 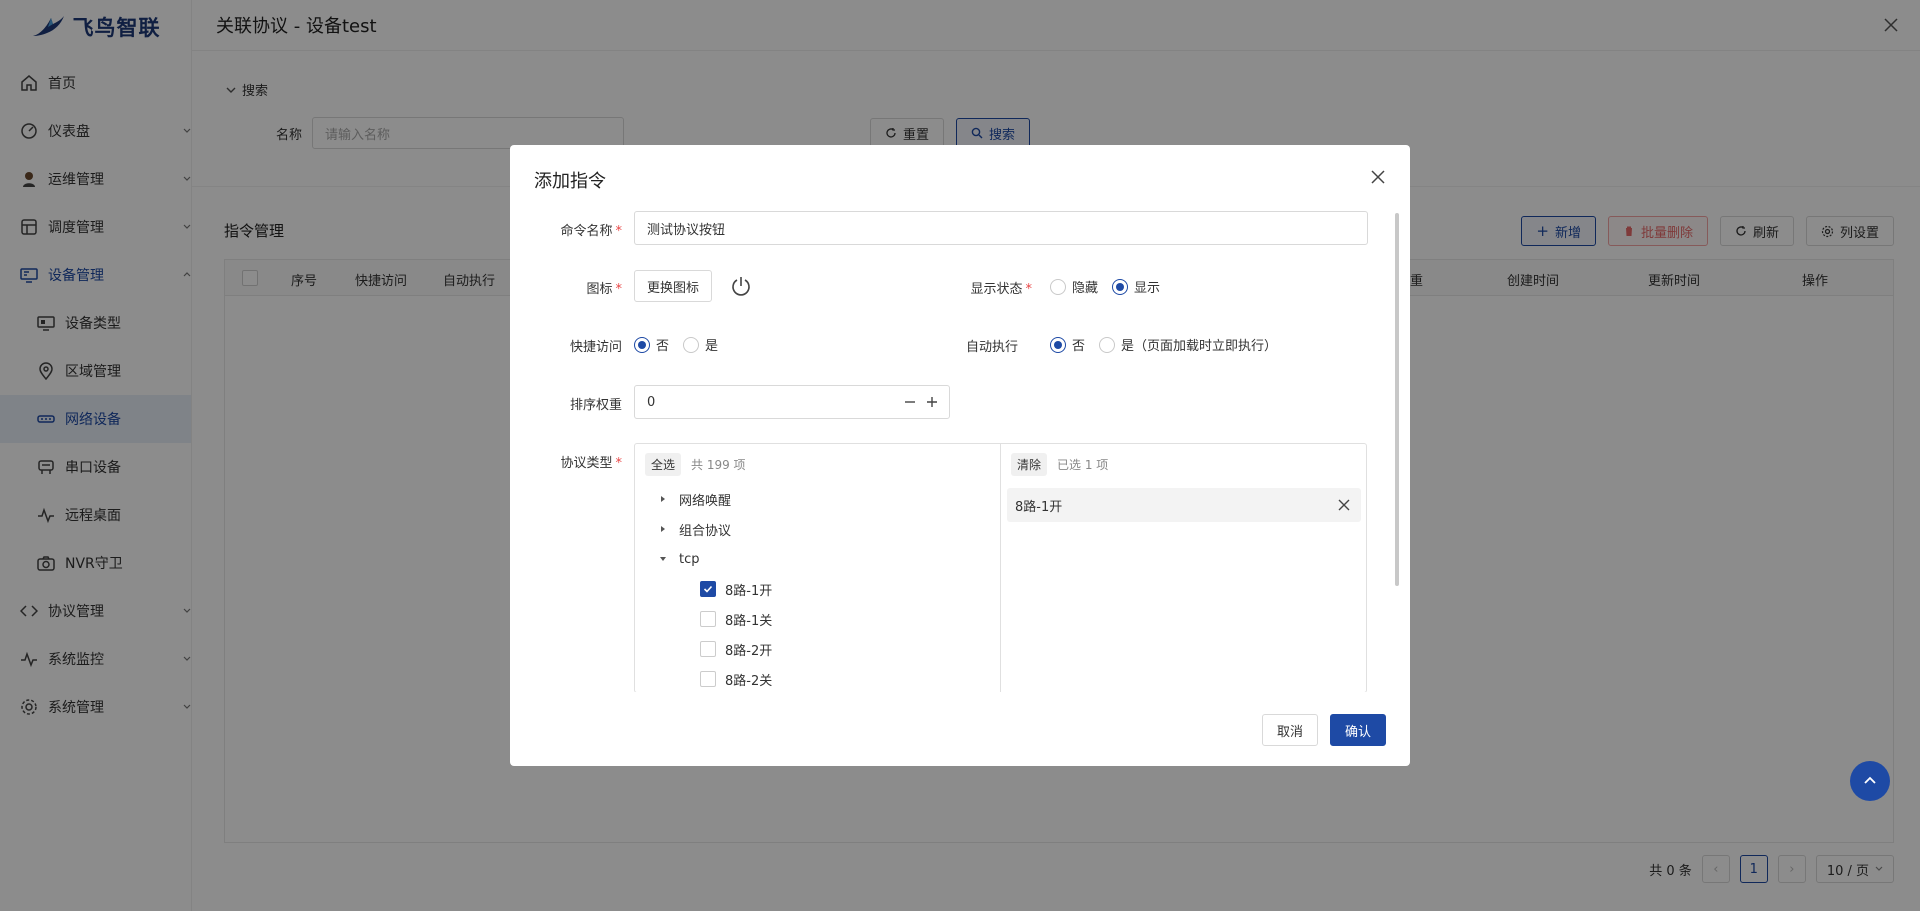 I want to click on tree-leaf: 8路-2关, so click(x=817, y=678).